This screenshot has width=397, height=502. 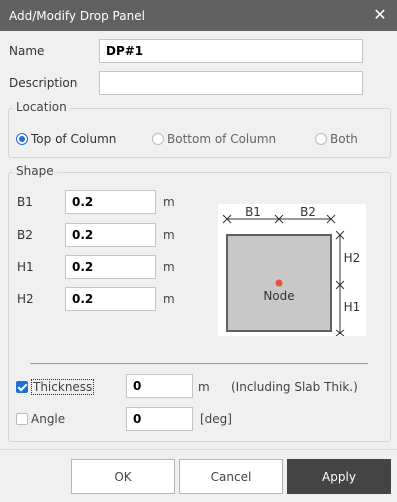 I want to click on name-label: Name, so click(x=27, y=51).